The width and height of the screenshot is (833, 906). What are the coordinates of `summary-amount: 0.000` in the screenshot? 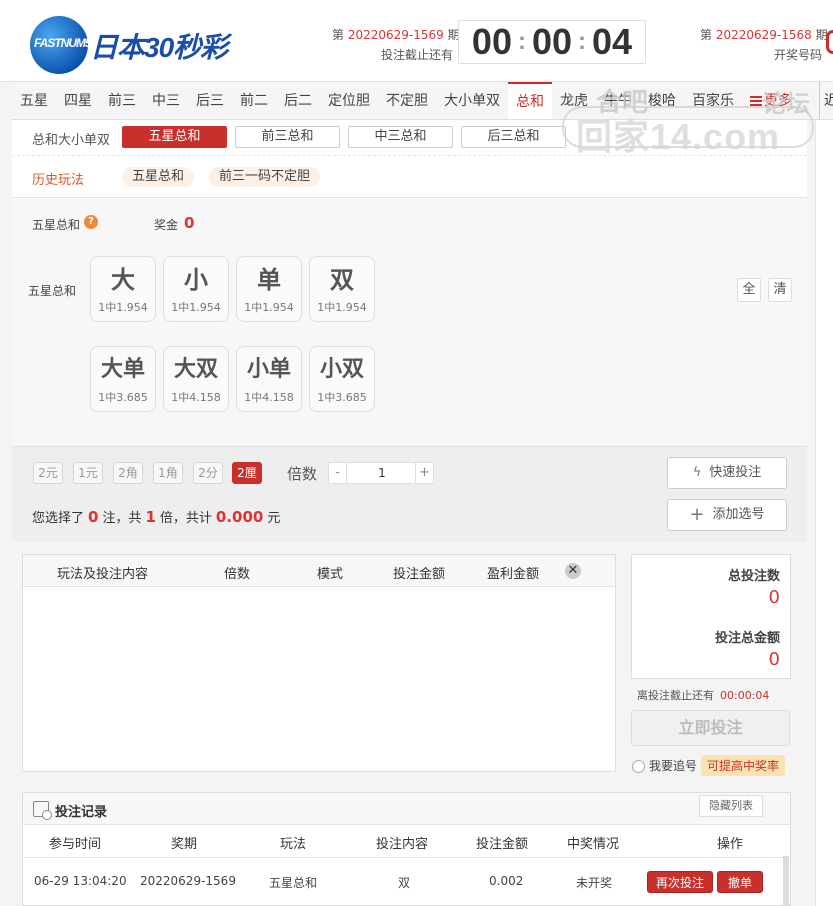 It's located at (239, 517).